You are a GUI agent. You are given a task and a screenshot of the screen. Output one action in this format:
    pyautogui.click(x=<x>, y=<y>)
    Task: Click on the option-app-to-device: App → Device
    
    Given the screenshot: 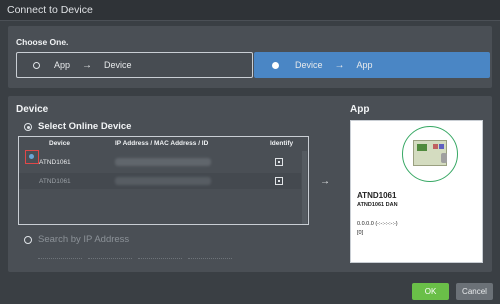 What is the action you would take?
    pyautogui.click(x=134, y=65)
    